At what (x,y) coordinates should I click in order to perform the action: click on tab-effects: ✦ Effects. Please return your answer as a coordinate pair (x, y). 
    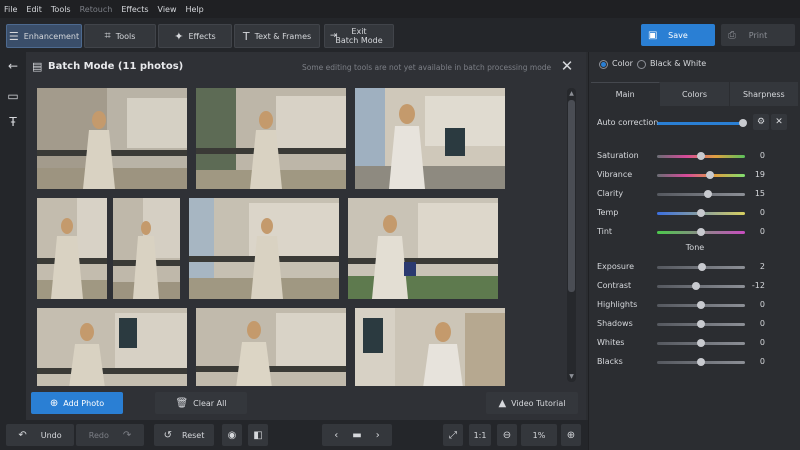
    Looking at the image, I should click on (195, 36).